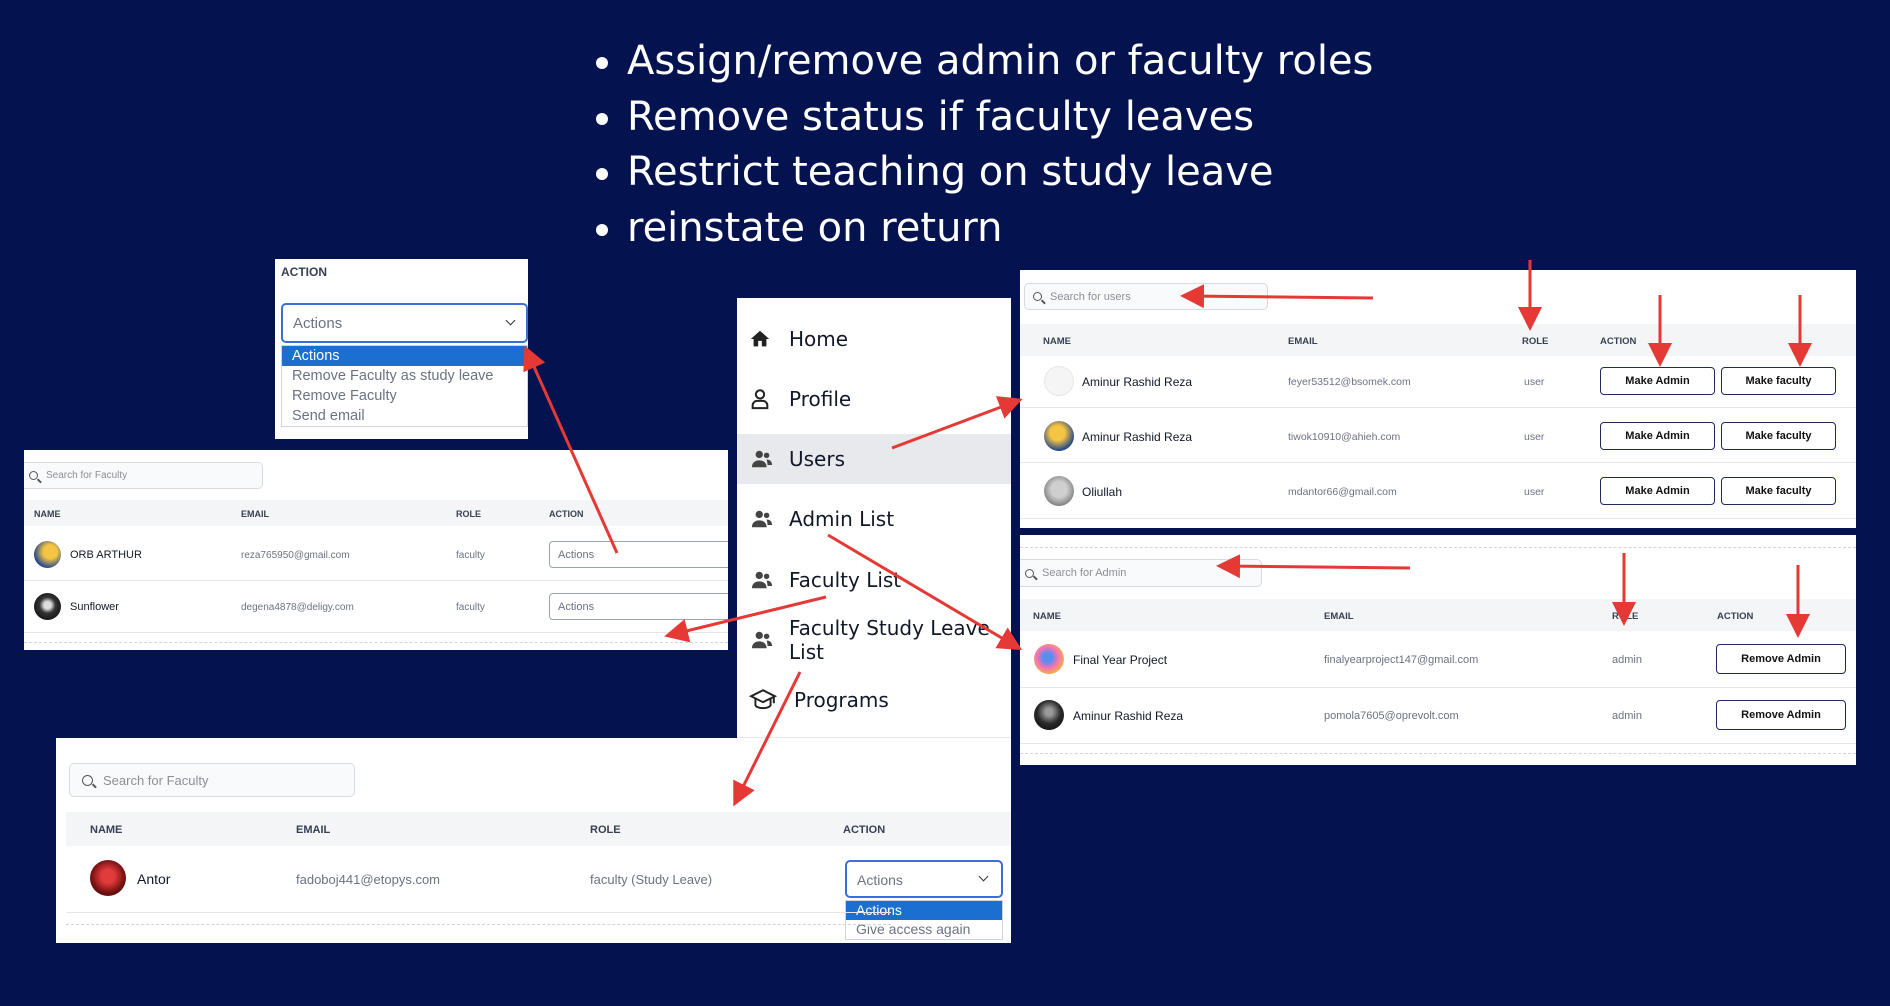 Image resolution: width=1890 pixels, height=1006 pixels. What do you see at coordinates (845, 580) in the screenshot?
I see `sidebar-item-label: Faculty List` at bounding box center [845, 580].